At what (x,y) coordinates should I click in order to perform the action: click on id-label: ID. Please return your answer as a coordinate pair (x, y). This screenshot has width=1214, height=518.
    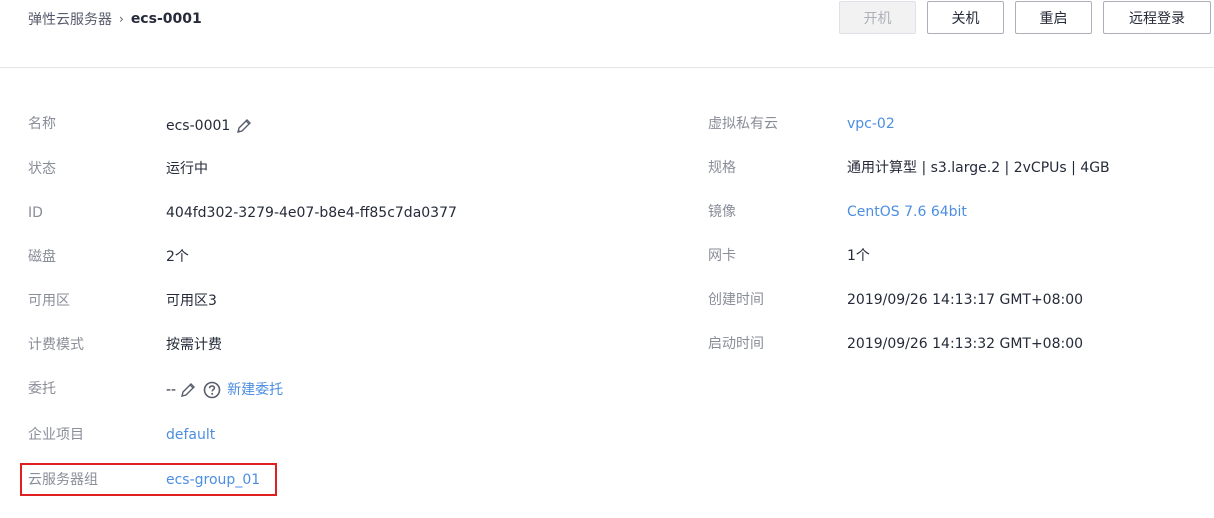
    Looking at the image, I should click on (35, 213).